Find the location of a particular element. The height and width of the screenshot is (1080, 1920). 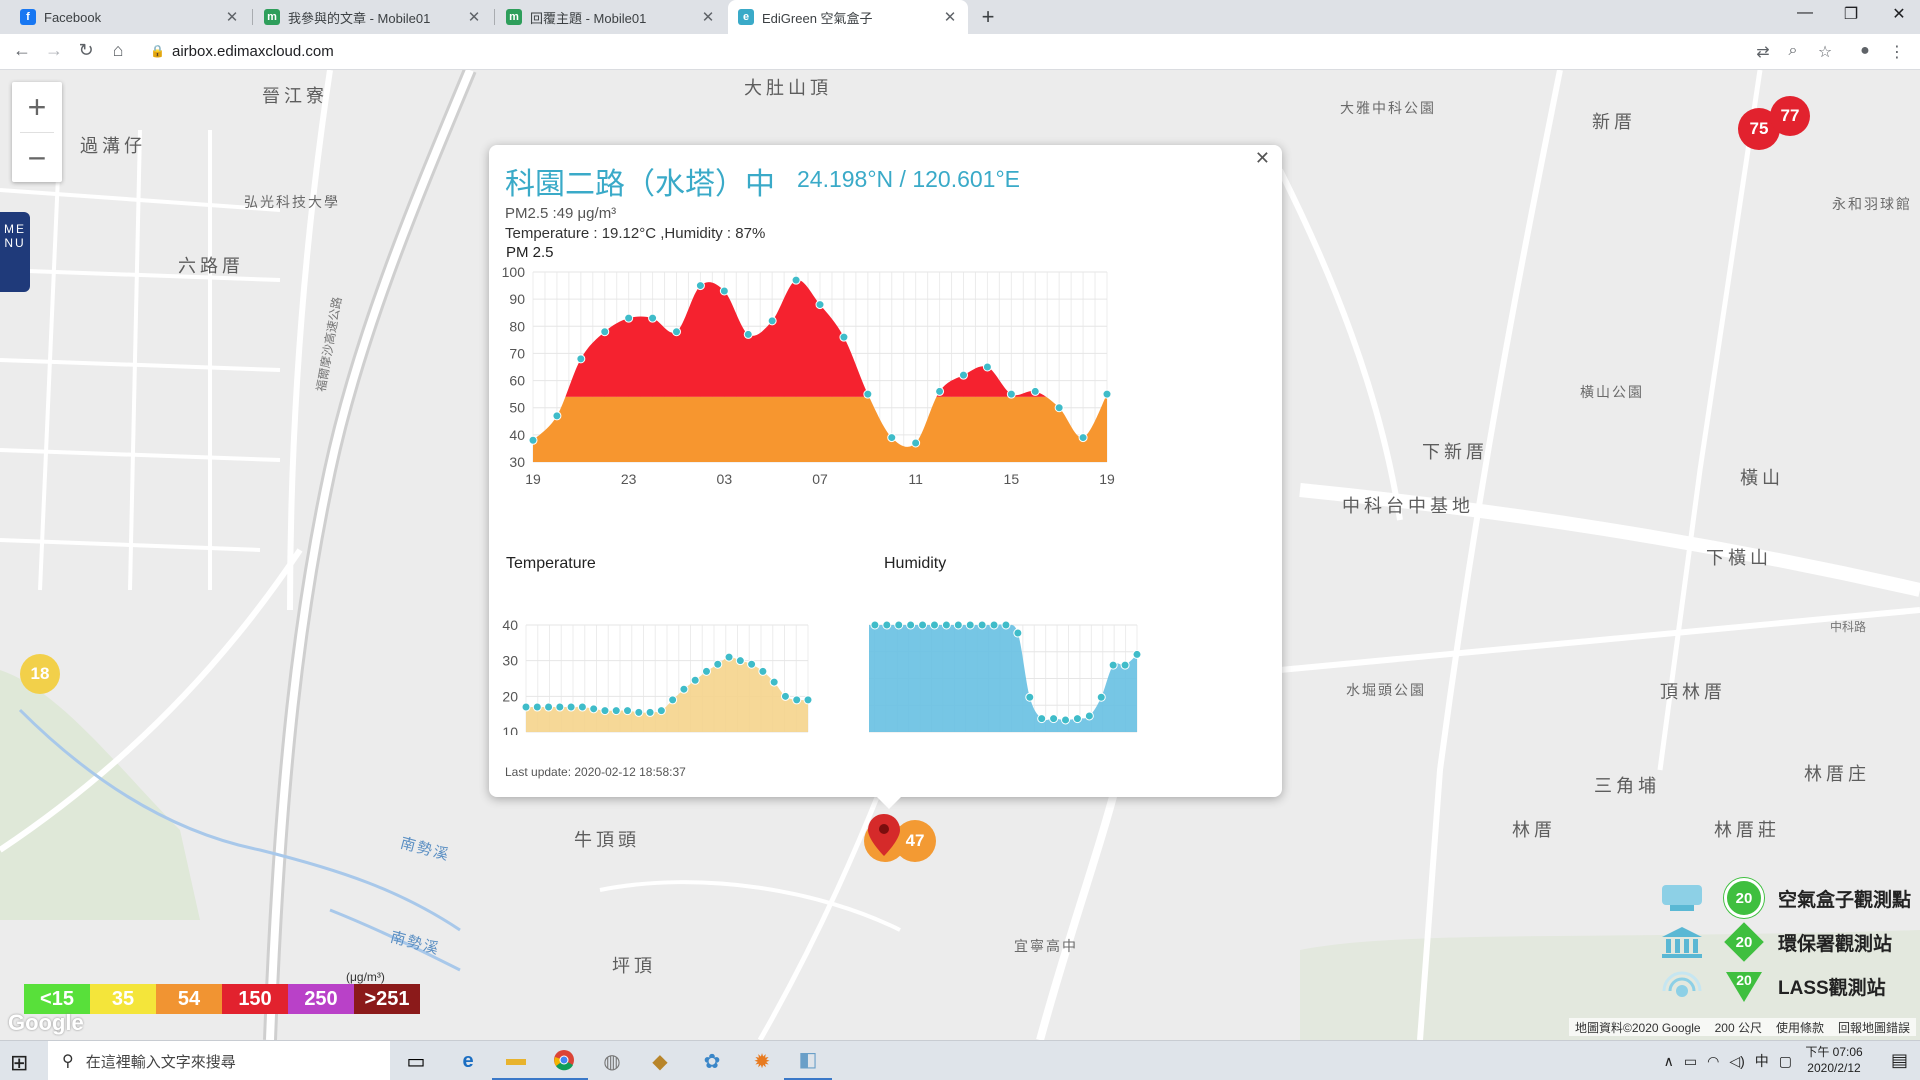

bookmark-star-icon: ☆ is located at coordinates (1825, 52).